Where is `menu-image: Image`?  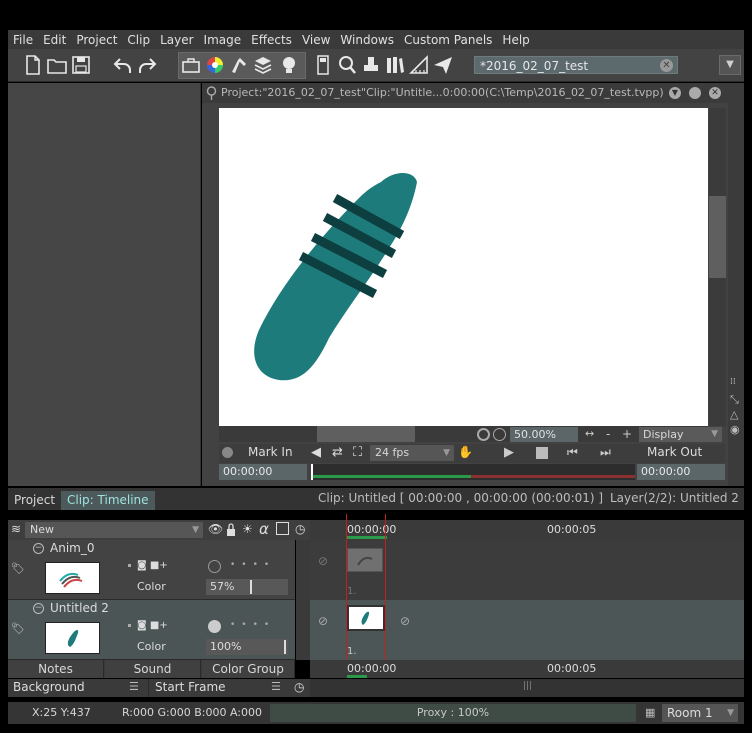 menu-image: Image is located at coordinates (223, 40).